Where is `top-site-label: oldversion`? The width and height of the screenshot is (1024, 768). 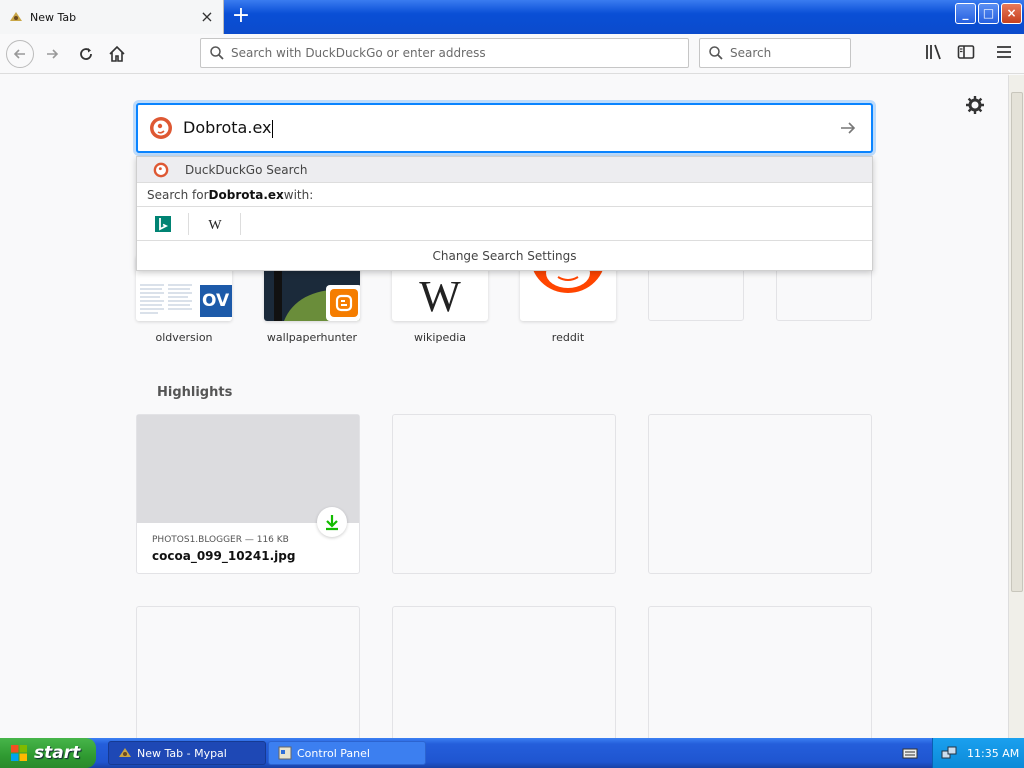 top-site-label: oldversion is located at coordinates (184, 337).